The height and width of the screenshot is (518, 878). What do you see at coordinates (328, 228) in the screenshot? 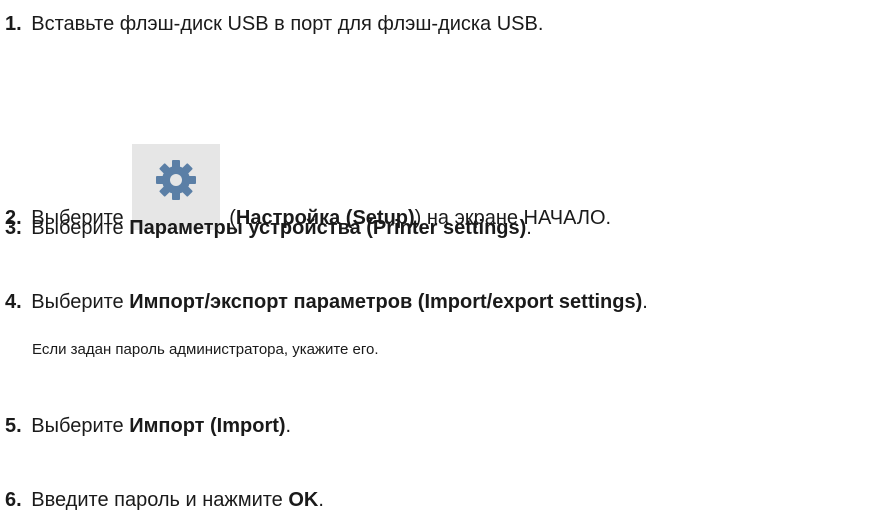
I see `step-option-name: Параметры устройства (Printer settings)` at bounding box center [328, 228].